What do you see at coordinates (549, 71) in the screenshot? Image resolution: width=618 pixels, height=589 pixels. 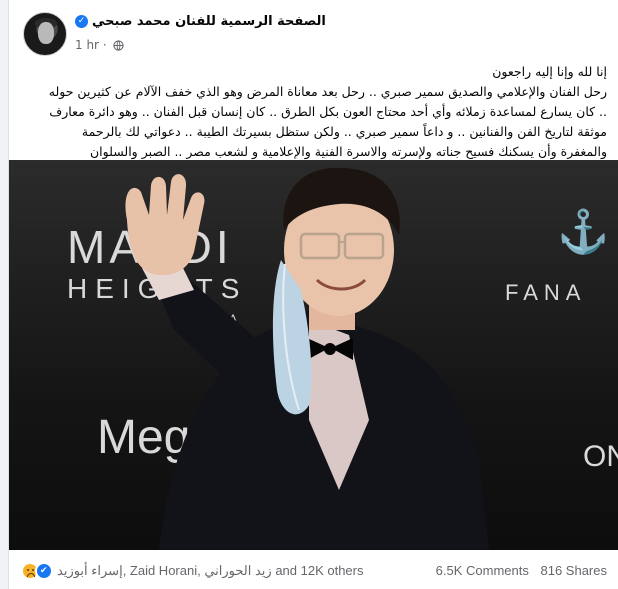 I see `post-text-line: إنا لله وإنا إليه راجعون` at bounding box center [549, 71].